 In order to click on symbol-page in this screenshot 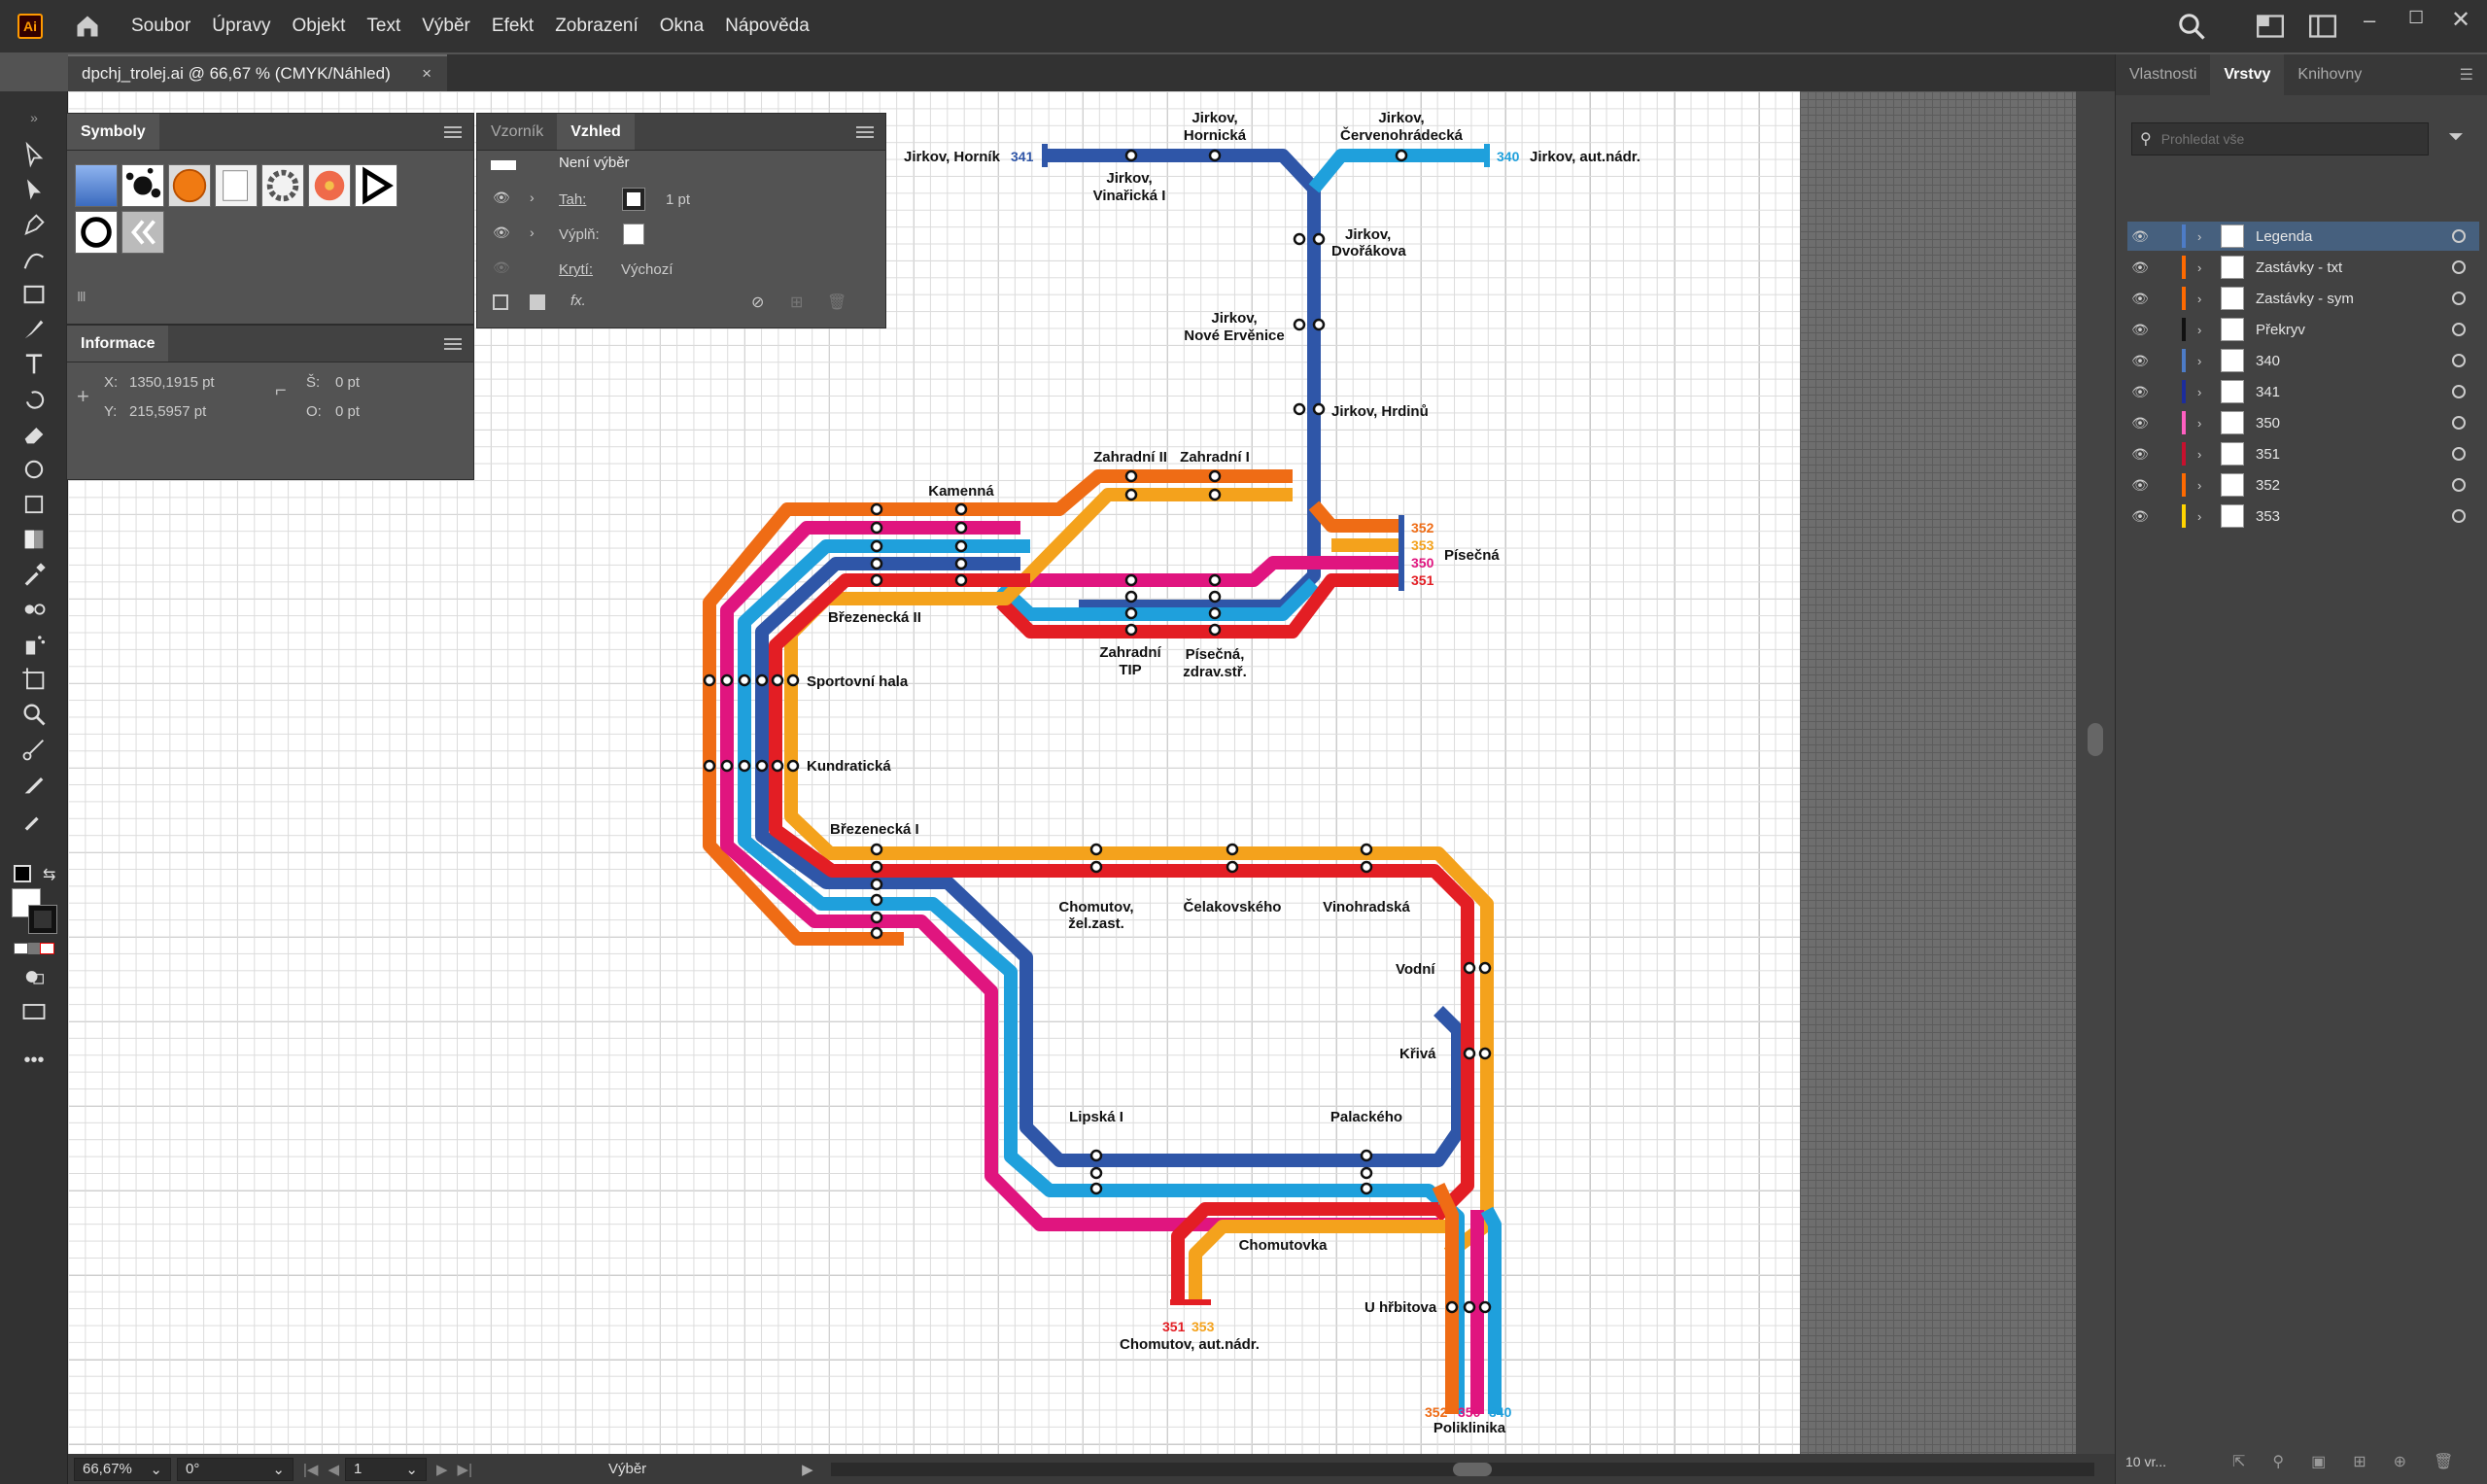, I will do `click(236, 185)`.